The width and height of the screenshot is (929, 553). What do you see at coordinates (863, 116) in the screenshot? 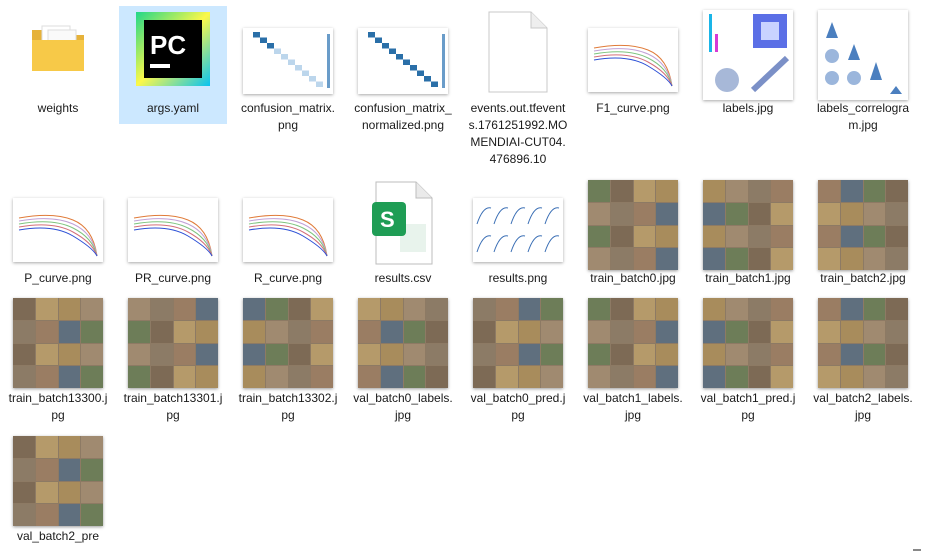
I see `file-name: labels_correlogram.jpg` at bounding box center [863, 116].